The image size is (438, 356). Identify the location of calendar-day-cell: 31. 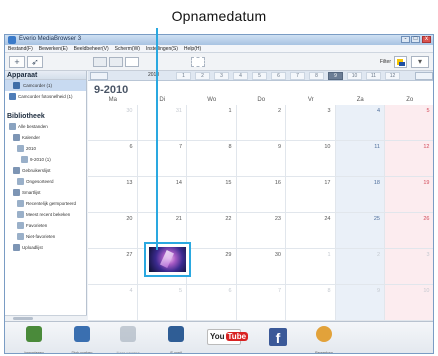
(162, 123).